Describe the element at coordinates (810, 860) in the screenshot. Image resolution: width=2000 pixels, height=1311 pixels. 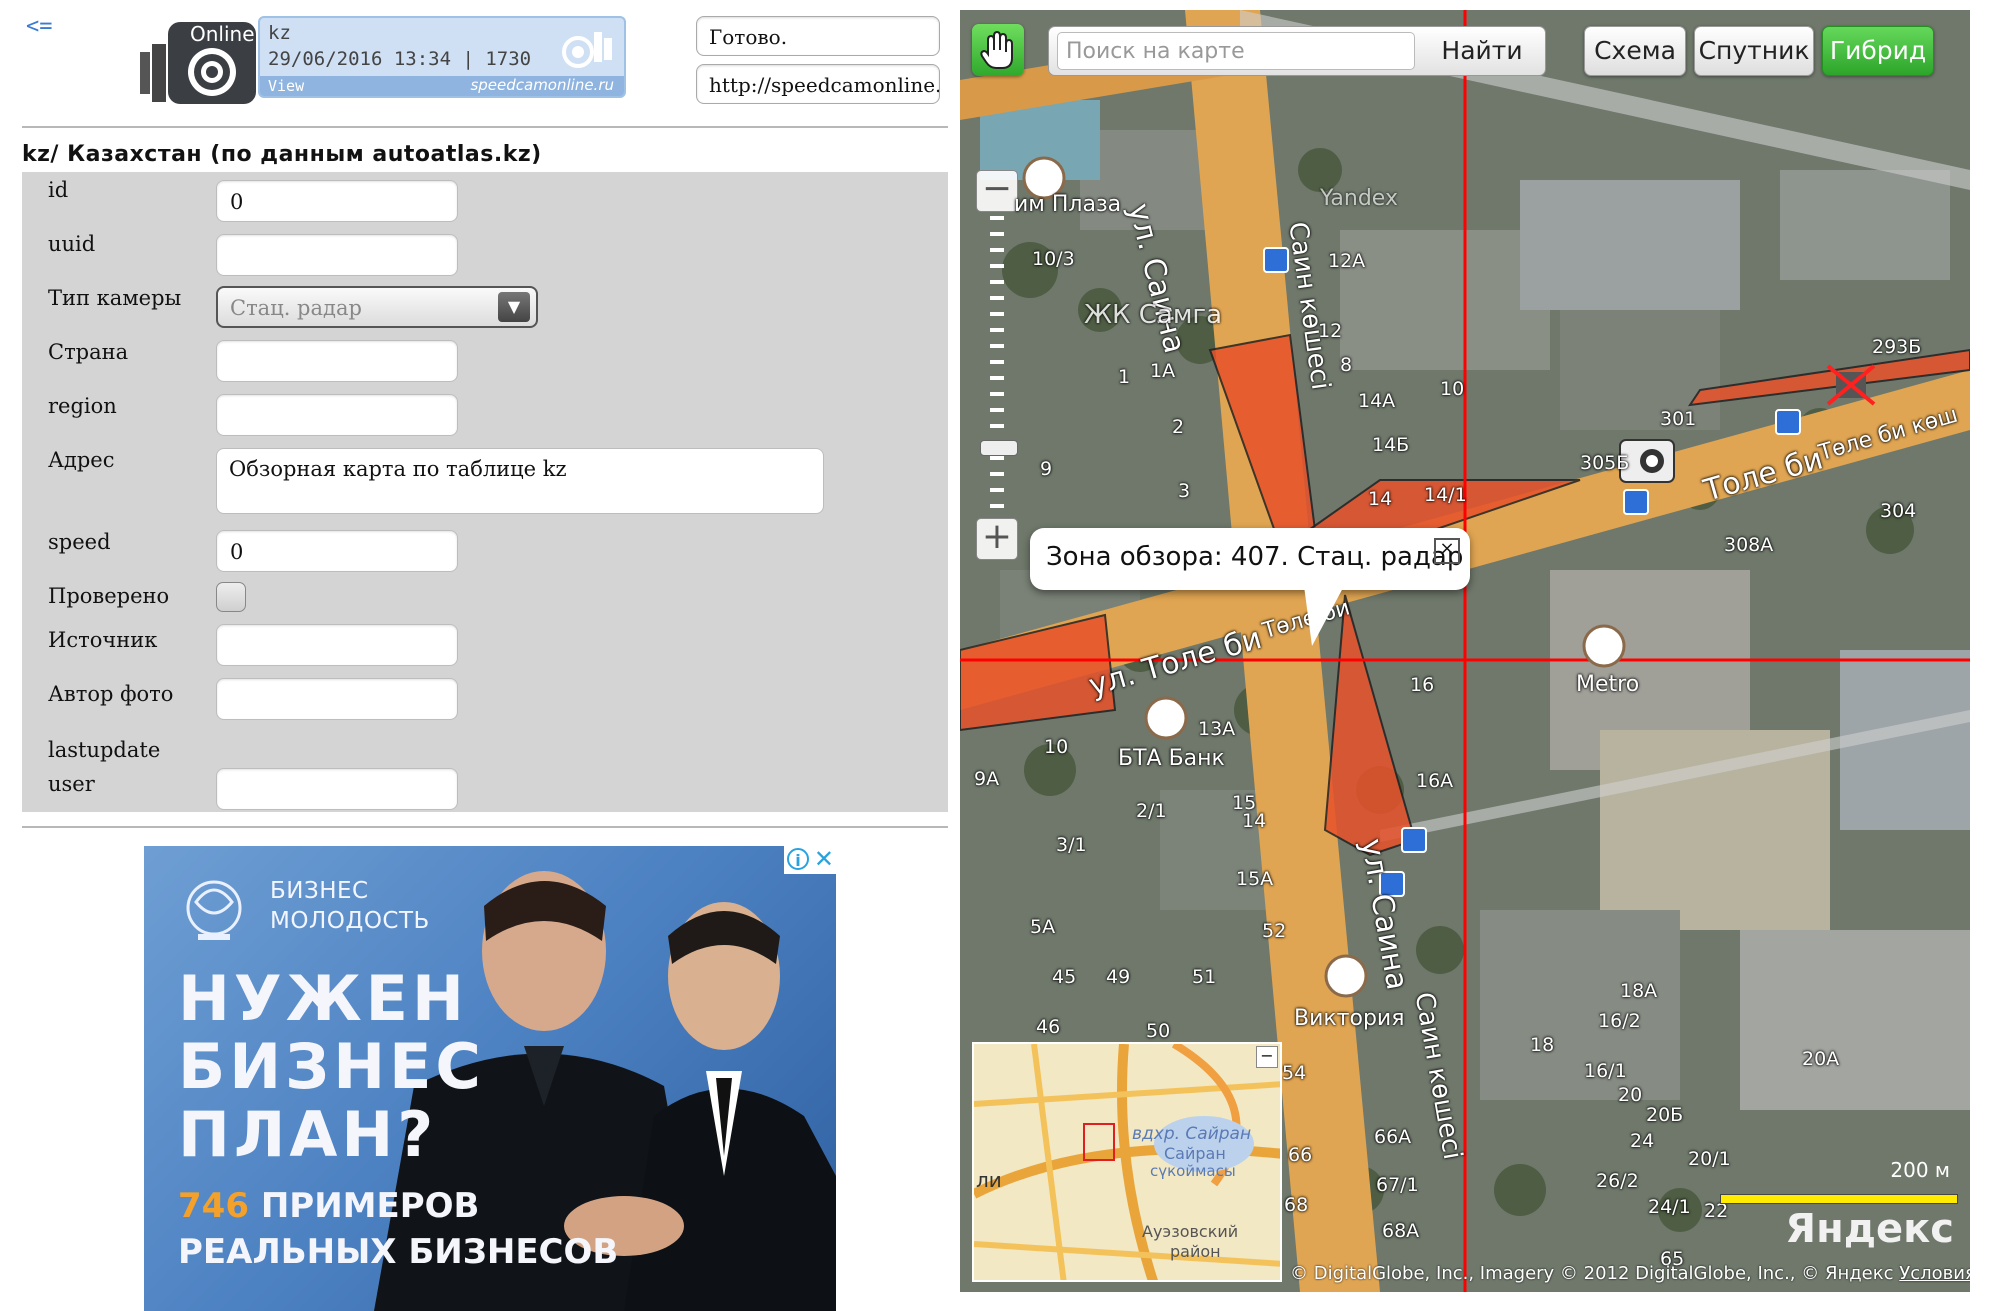
I see `ad-controls: i ✕` at that location.